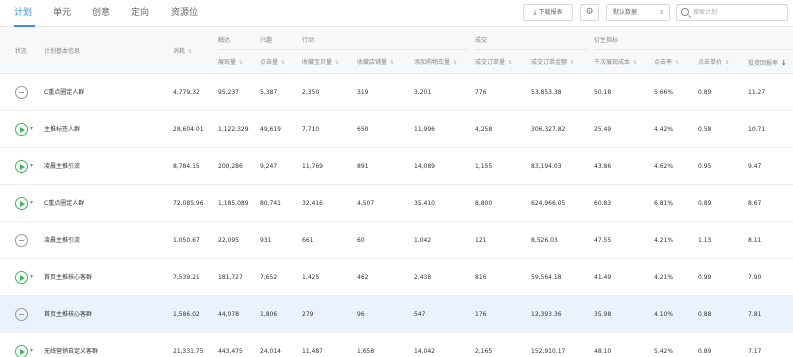  I want to click on header-gmv: 成交订单金额 ⇅, so click(552, 63).